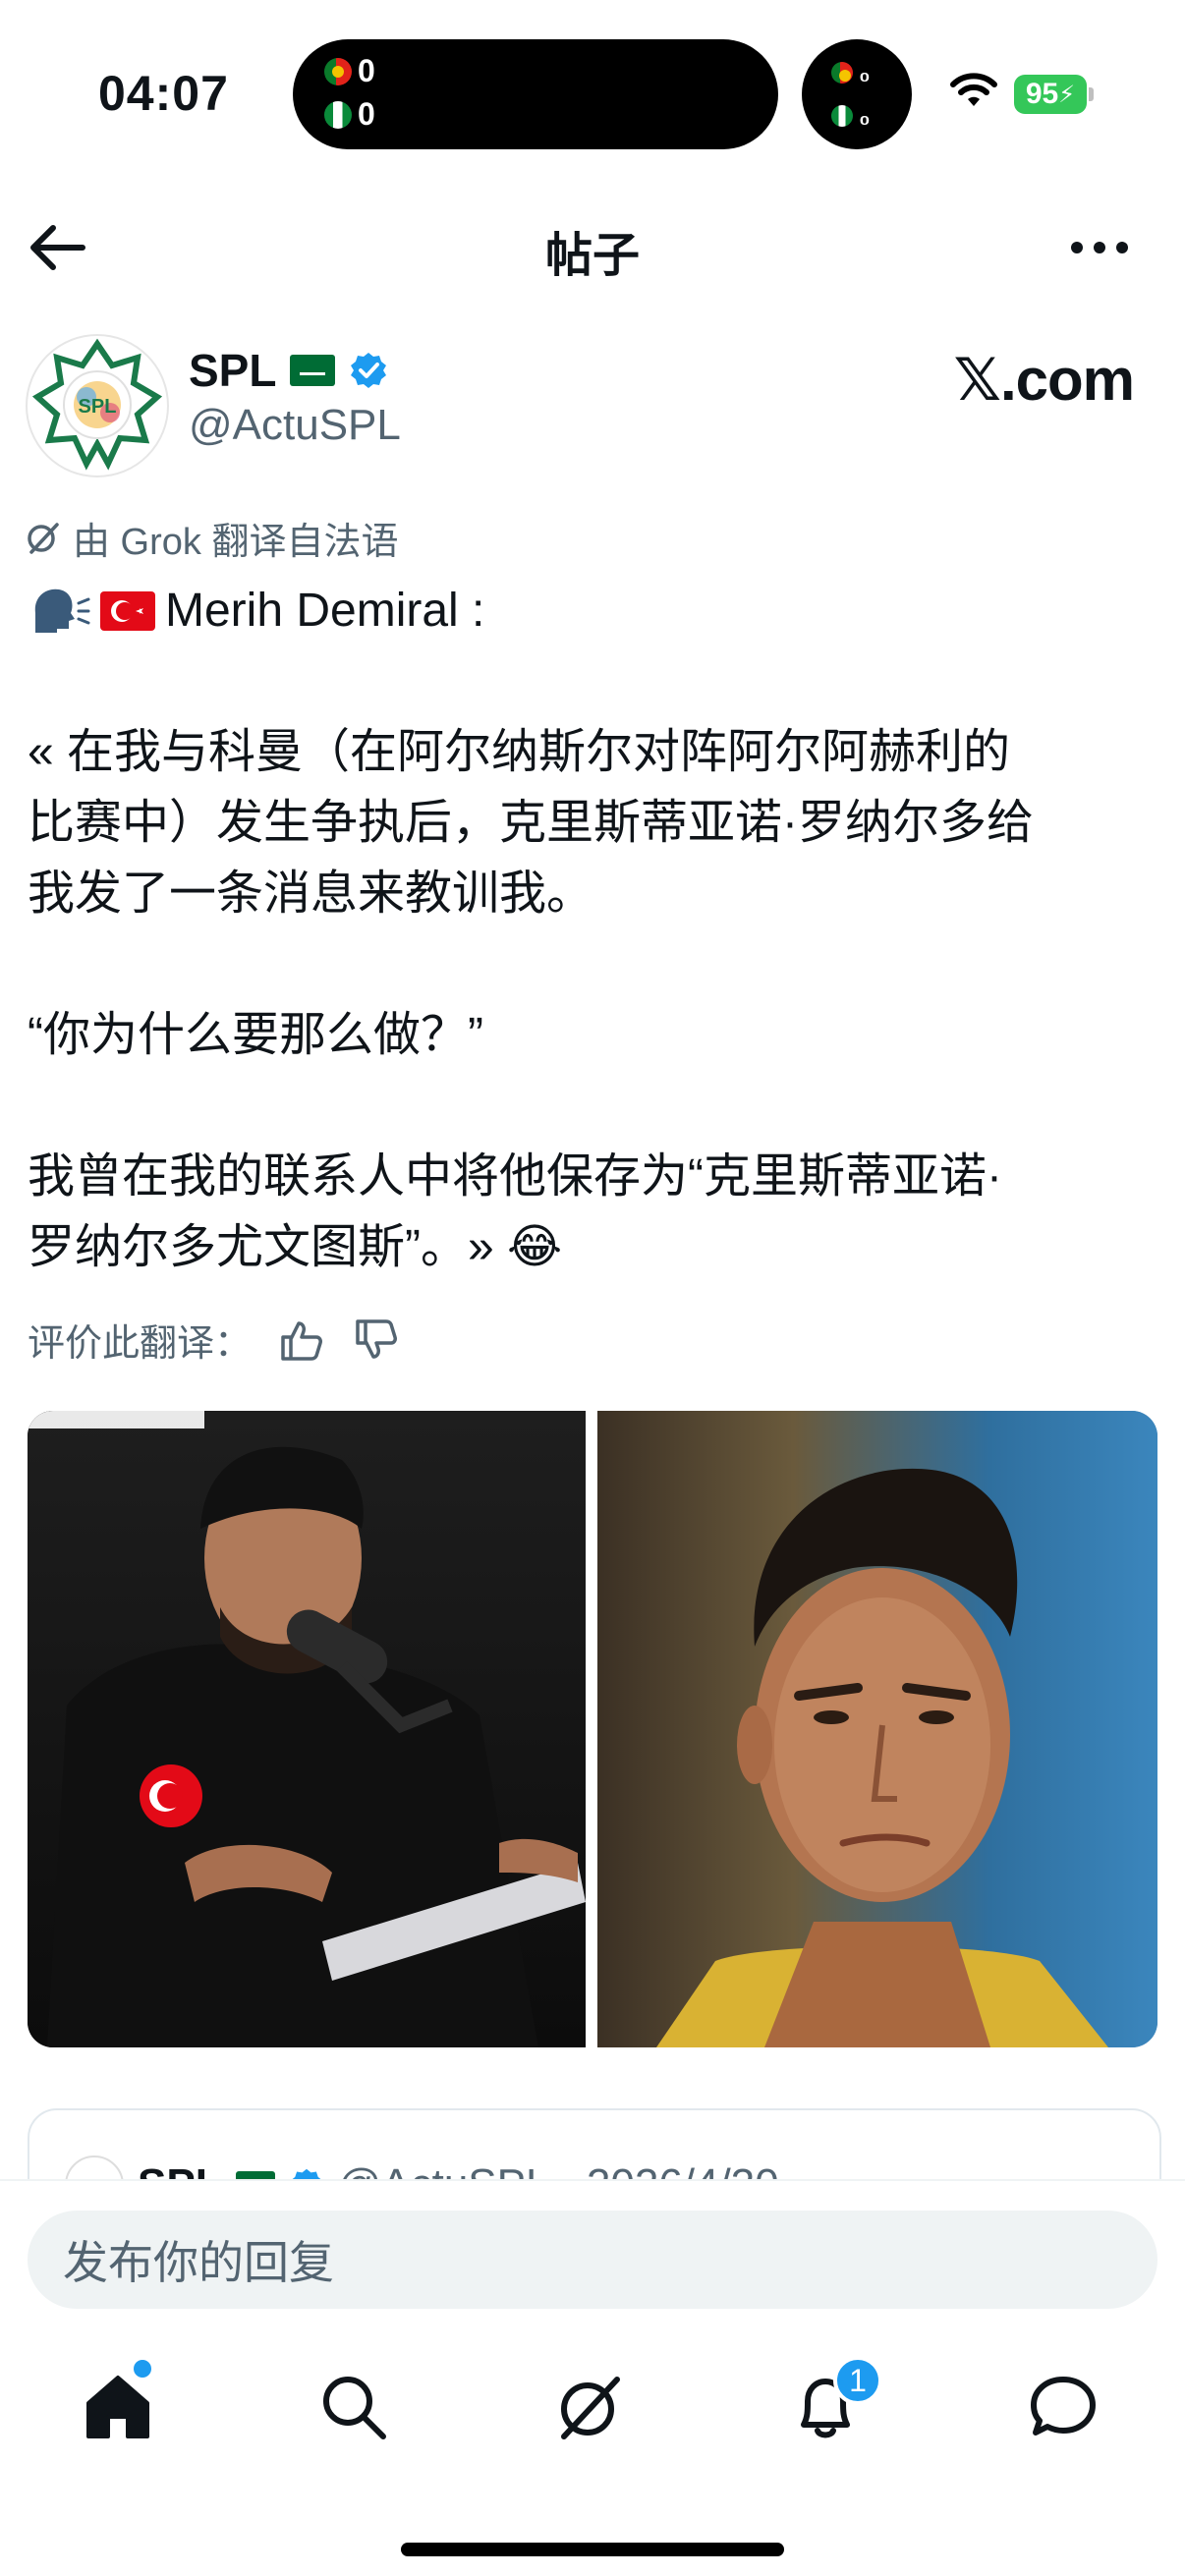 The image size is (1185, 2576). What do you see at coordinates (232, 370) in the screenshot?
I see `author-name: SPL` at bounding box center [232, 370].